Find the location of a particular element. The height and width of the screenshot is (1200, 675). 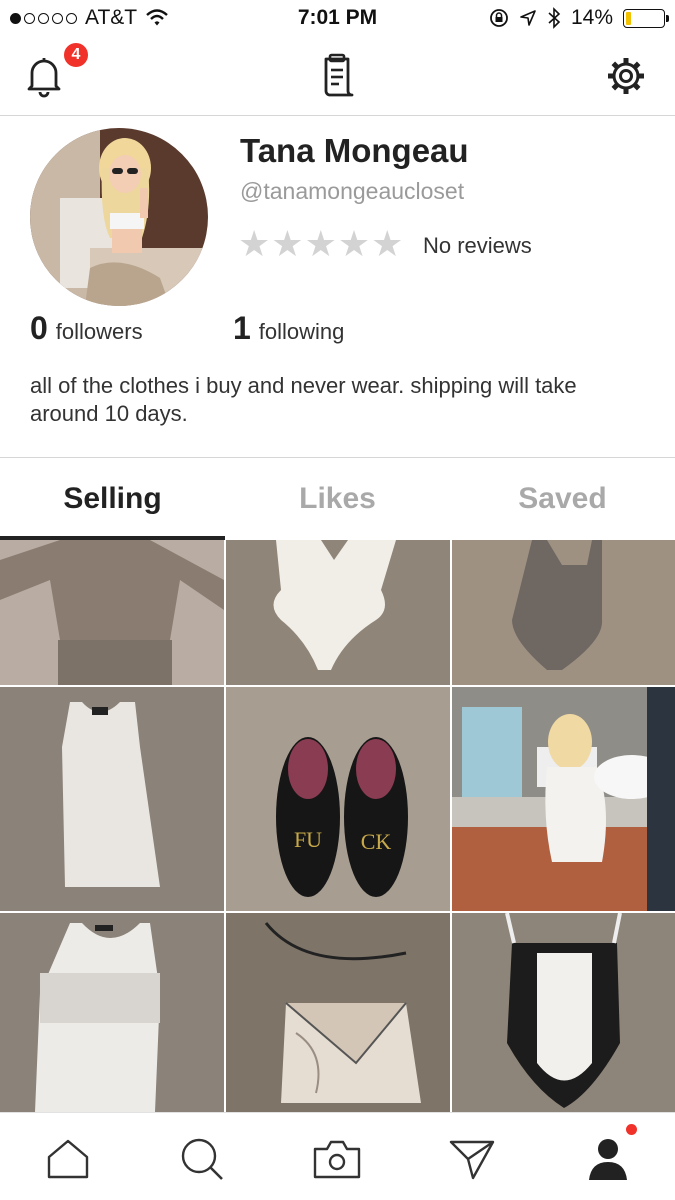

bluetooth-icon is located at coordinates (554, 18).